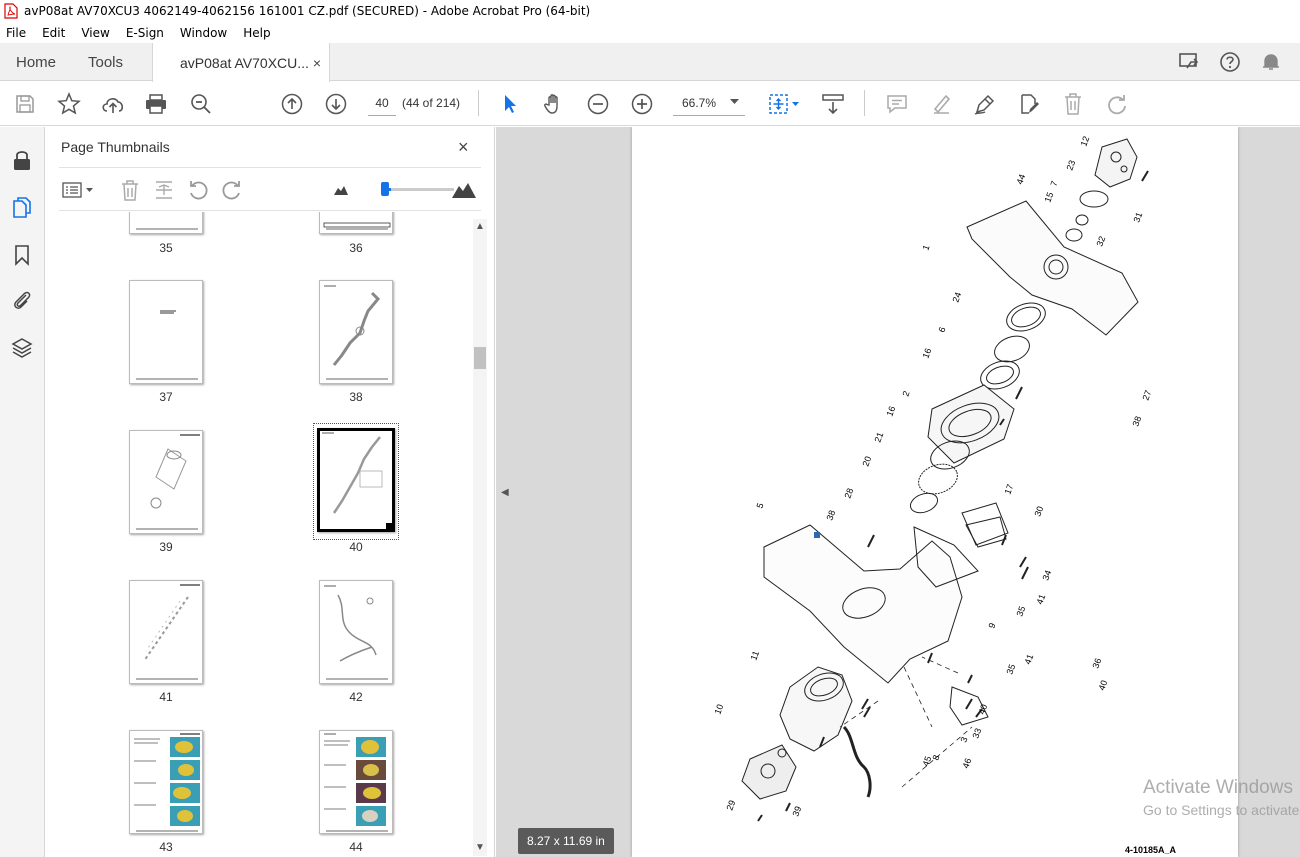 This screenshot has height=857, width=1300. Describe the element at coordinates (985, 104) in the screenshot. I see `draw-sign-icon` at that location.